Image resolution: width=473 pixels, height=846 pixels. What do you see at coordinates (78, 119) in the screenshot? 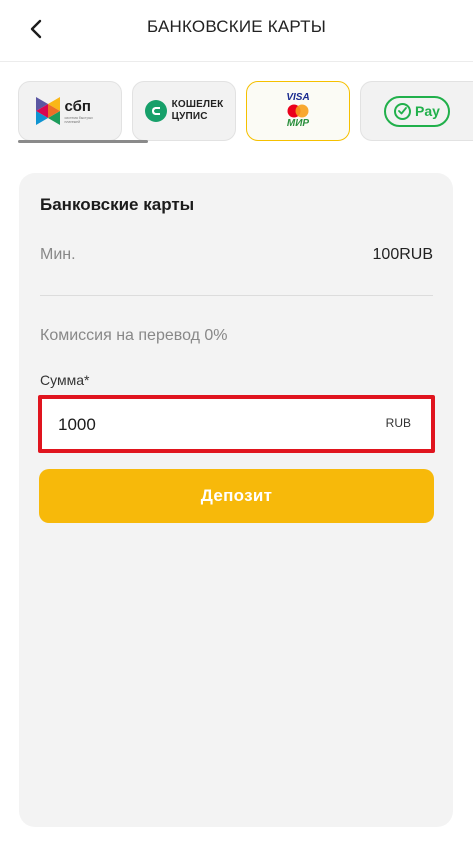
I see `sbp-sublabel: система быстрых платежей` at bounding box center [78, 119].